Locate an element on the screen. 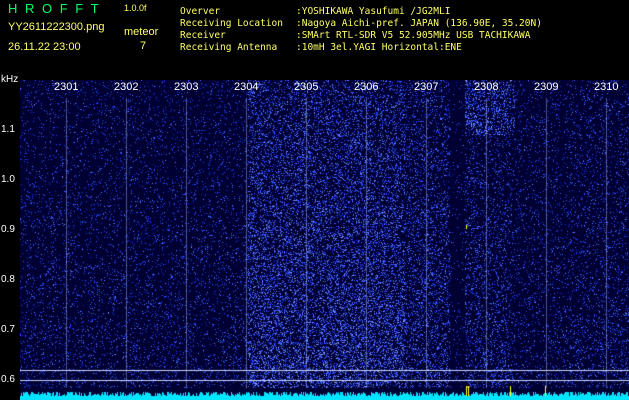  x-tick-label: 2302 is located at coordinates (126, 87).